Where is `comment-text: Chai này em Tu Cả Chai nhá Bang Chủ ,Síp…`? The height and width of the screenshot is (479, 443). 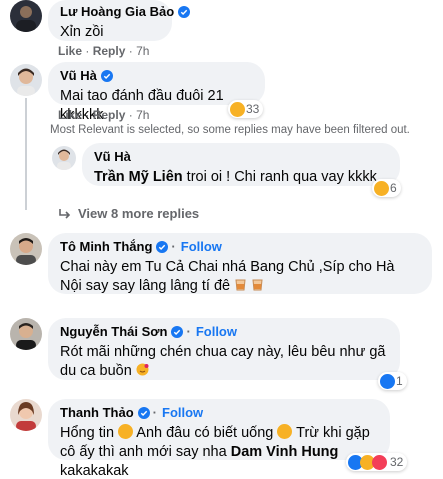
comment-text: Chai này em Tu Cả Chai nhá Bang Chủ ,Síp… is located at coordinates (240, 277).